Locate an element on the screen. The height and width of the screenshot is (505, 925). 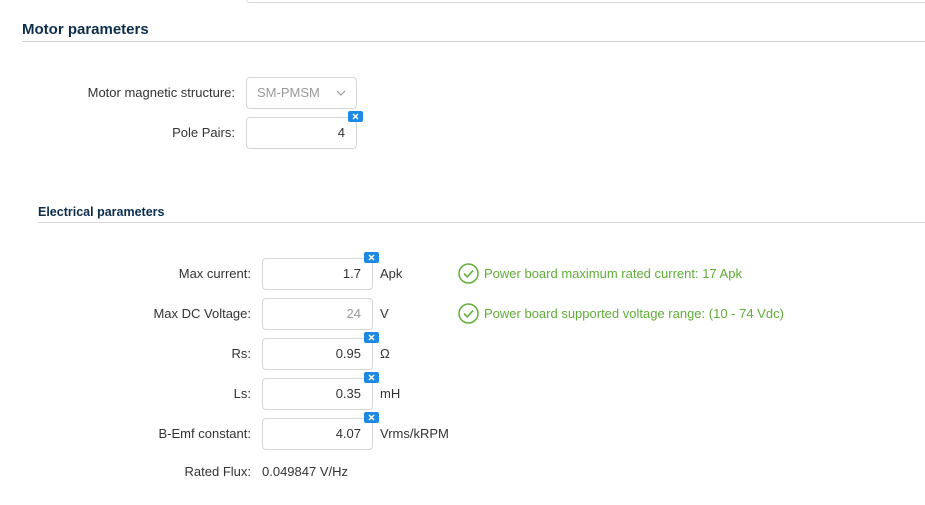
magnetic-structure-value: SM-PMSM is located at coordinates (288, 92).